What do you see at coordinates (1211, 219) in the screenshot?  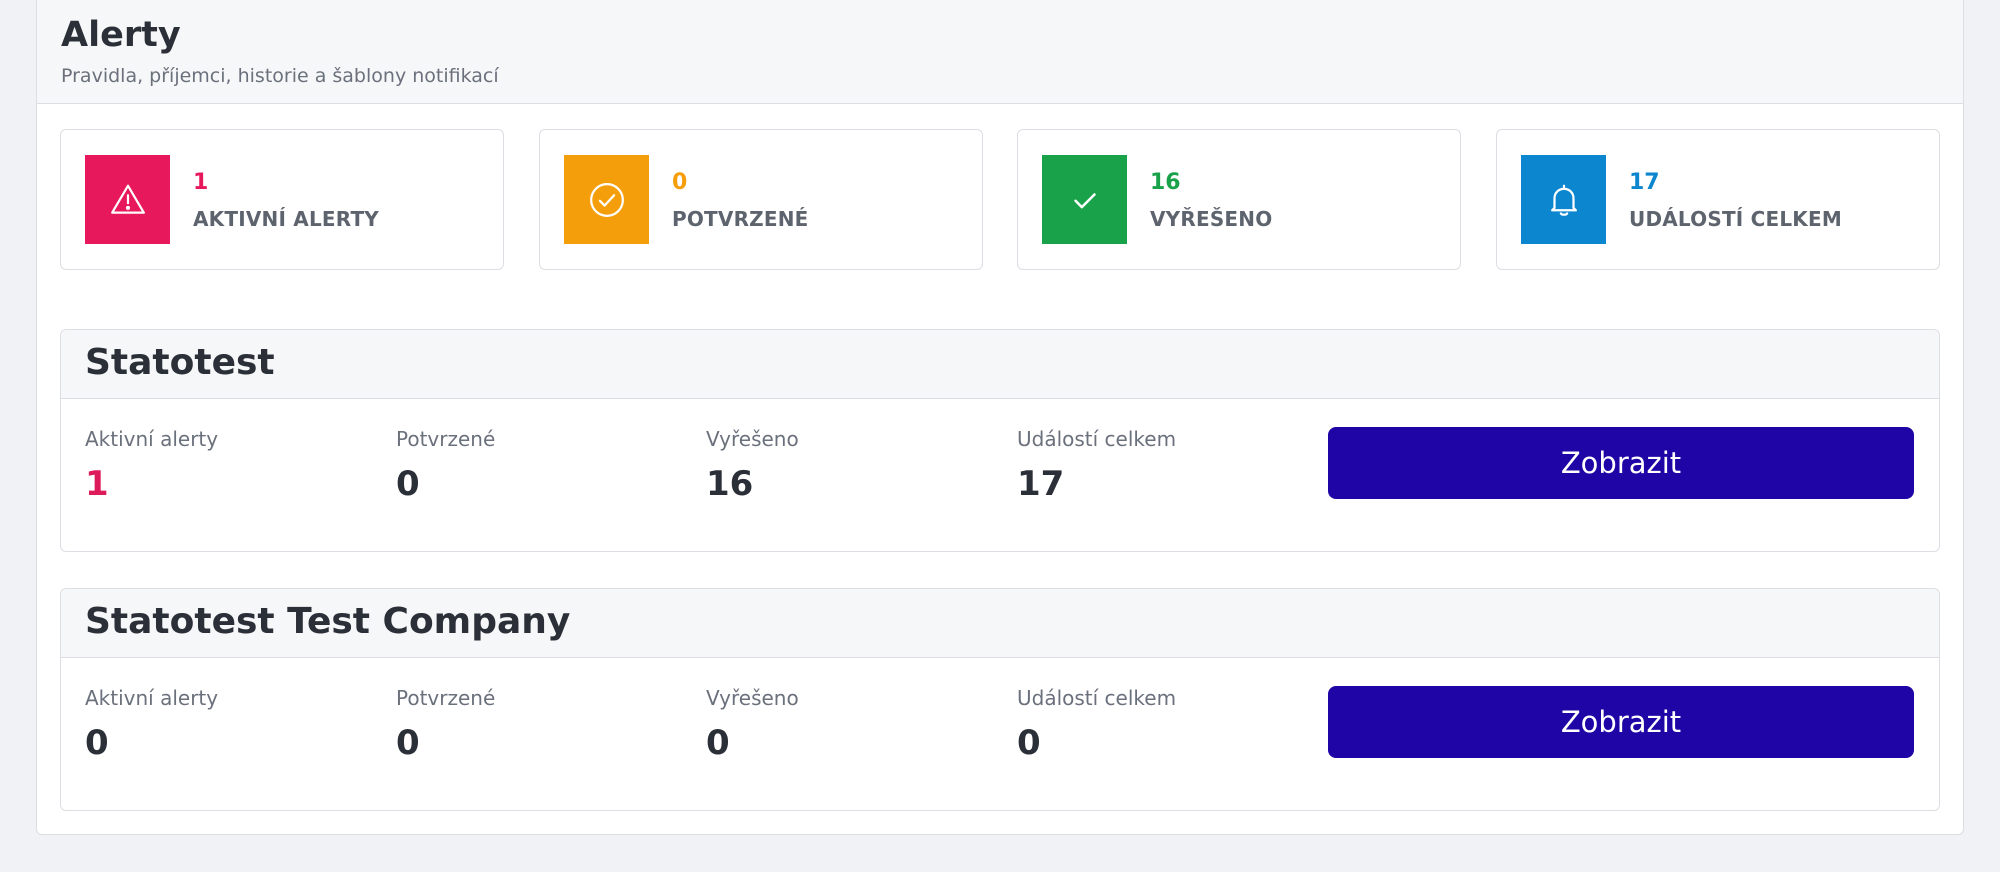 I see `summary-label: VYŘEŠENO` at bounding box center [1211, 219].